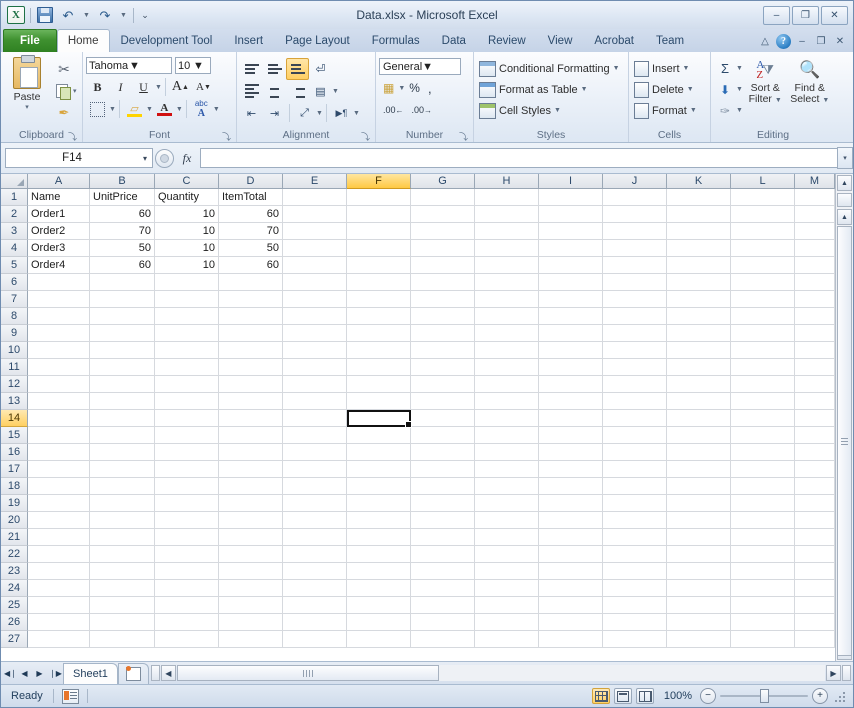 This screenshot has height=708, width=854. What do you see at coordinates (635, 197) in the screenshot?
I see `cell-J1` at bounding box center [635, 197].